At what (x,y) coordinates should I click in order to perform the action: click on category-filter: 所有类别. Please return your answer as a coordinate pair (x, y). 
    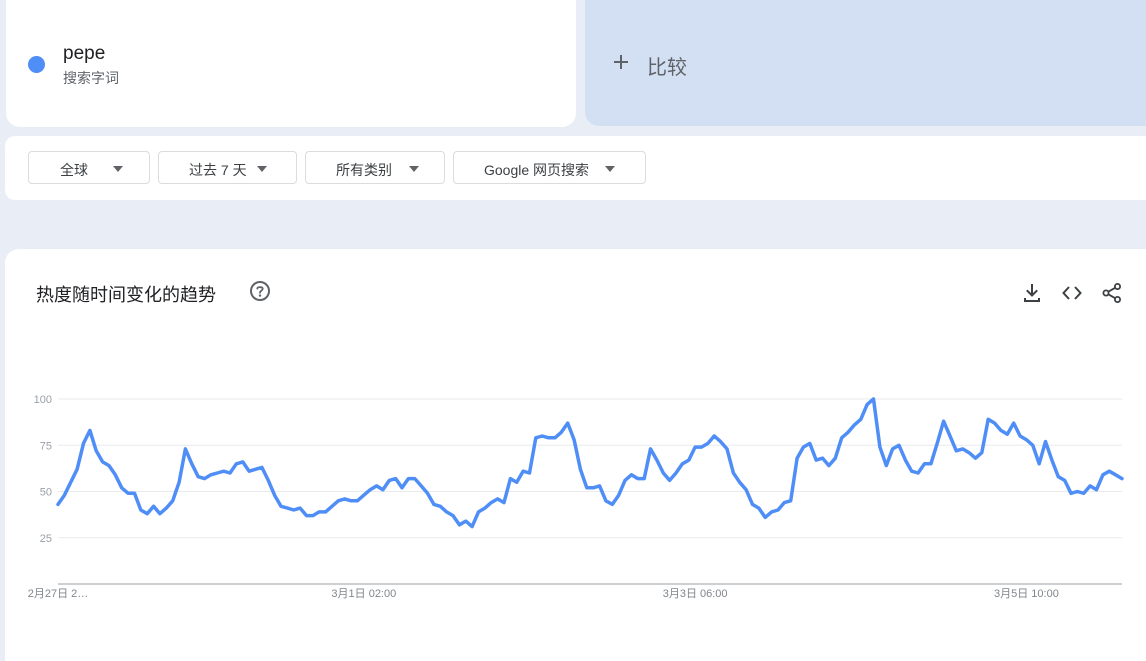
    Looking at the image, I should click on (375, 167).